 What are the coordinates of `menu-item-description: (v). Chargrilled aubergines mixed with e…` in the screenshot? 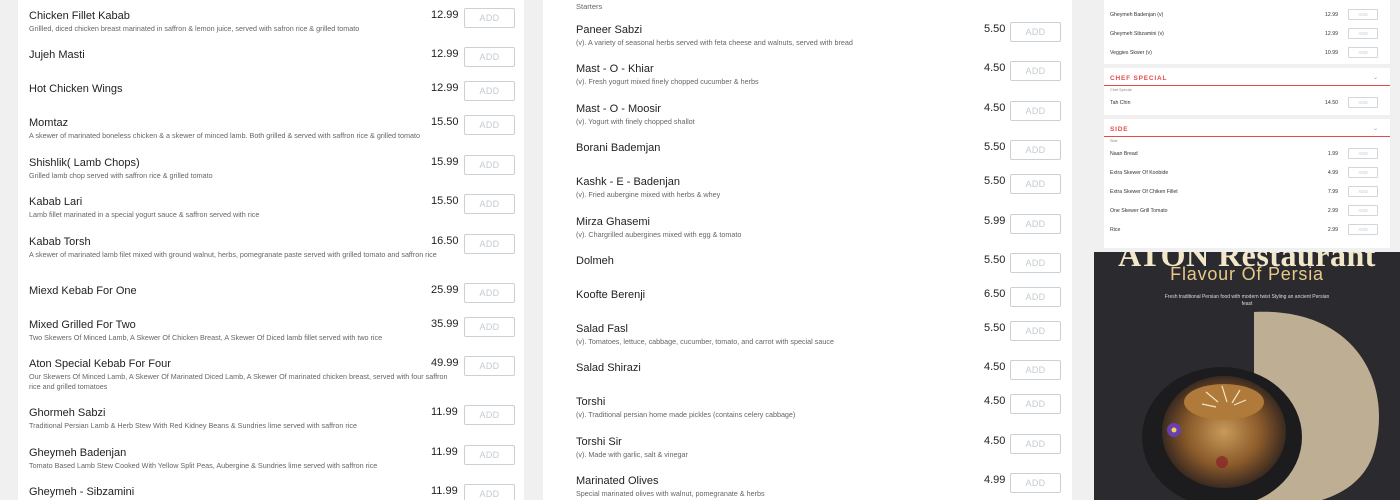 It's located at (659, 234).